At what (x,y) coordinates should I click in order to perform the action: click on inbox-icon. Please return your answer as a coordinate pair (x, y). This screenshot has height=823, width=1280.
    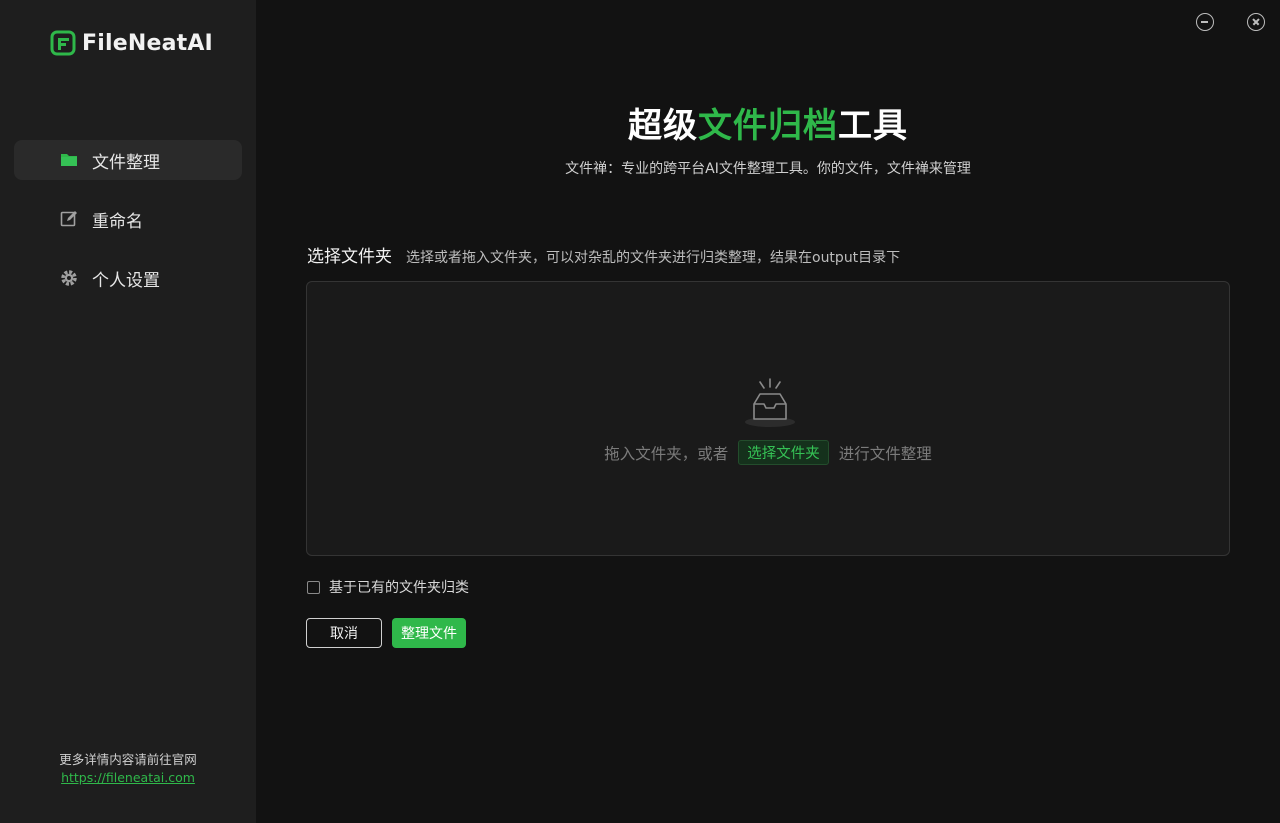
    Looking at the image, I should click on (770, 402).